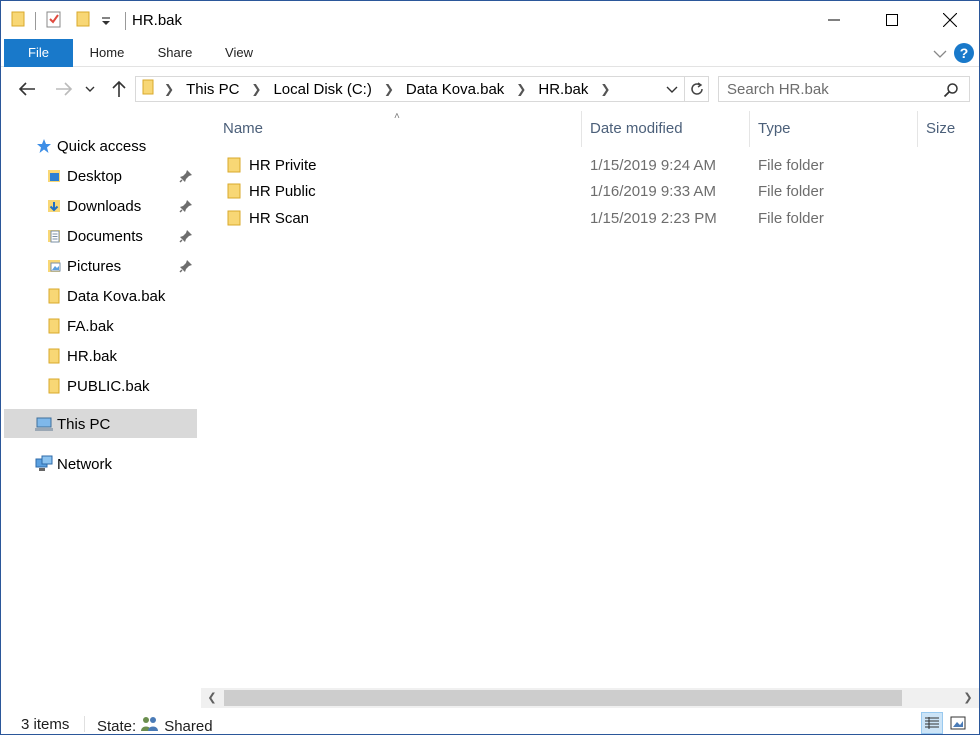 The height and width of the screenshot is (735, 980). I want to click on forward-button, so click(64, 89).